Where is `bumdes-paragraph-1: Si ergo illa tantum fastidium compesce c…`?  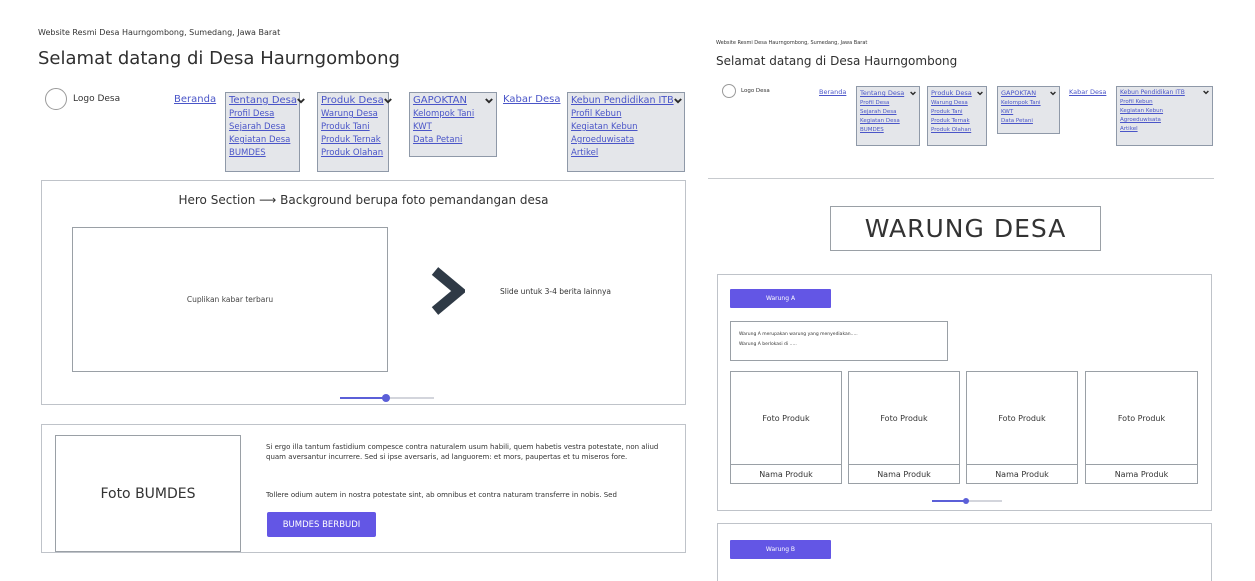
bumdes-paragraph-1: Si ergo illa tantum fastidium compesce c… is located at coordinates (462, 452).